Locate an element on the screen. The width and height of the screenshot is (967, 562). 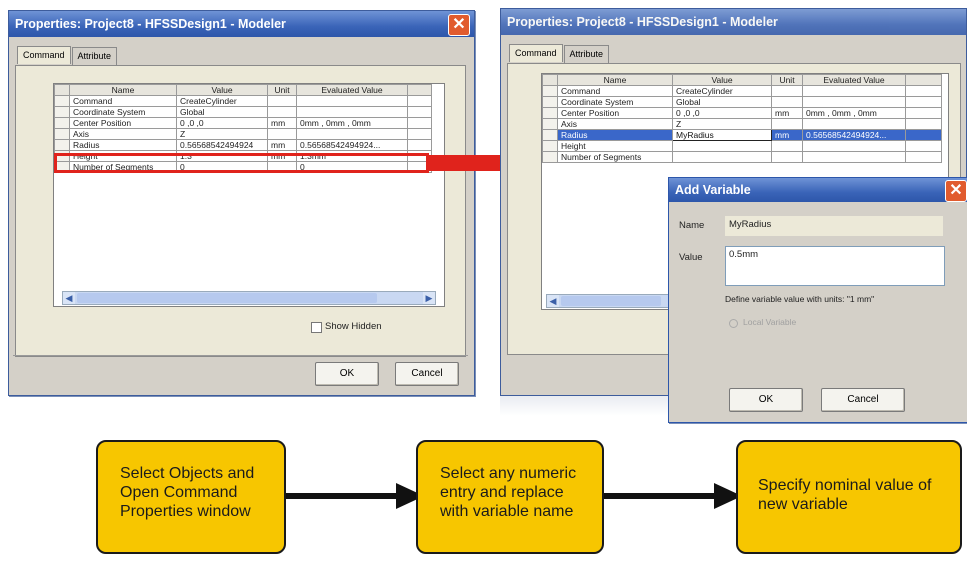
table-row: Number of Segments is located at coordinates (742, 157).